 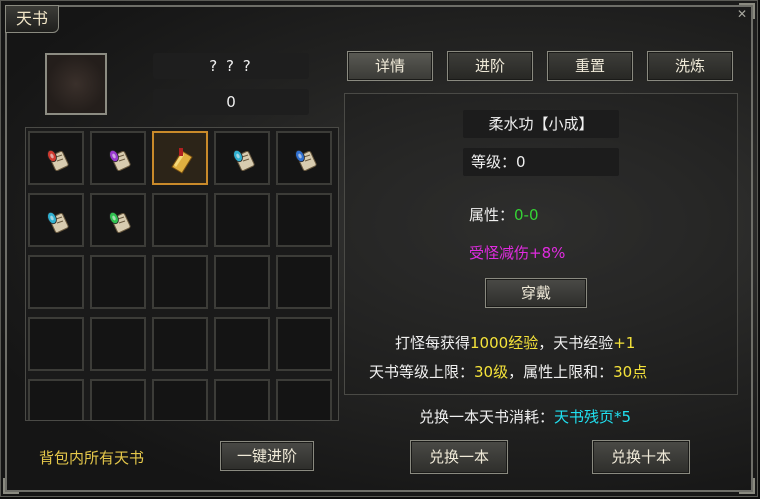 I want to click on level-cap-value: 30级, so click(x=491, y=372).